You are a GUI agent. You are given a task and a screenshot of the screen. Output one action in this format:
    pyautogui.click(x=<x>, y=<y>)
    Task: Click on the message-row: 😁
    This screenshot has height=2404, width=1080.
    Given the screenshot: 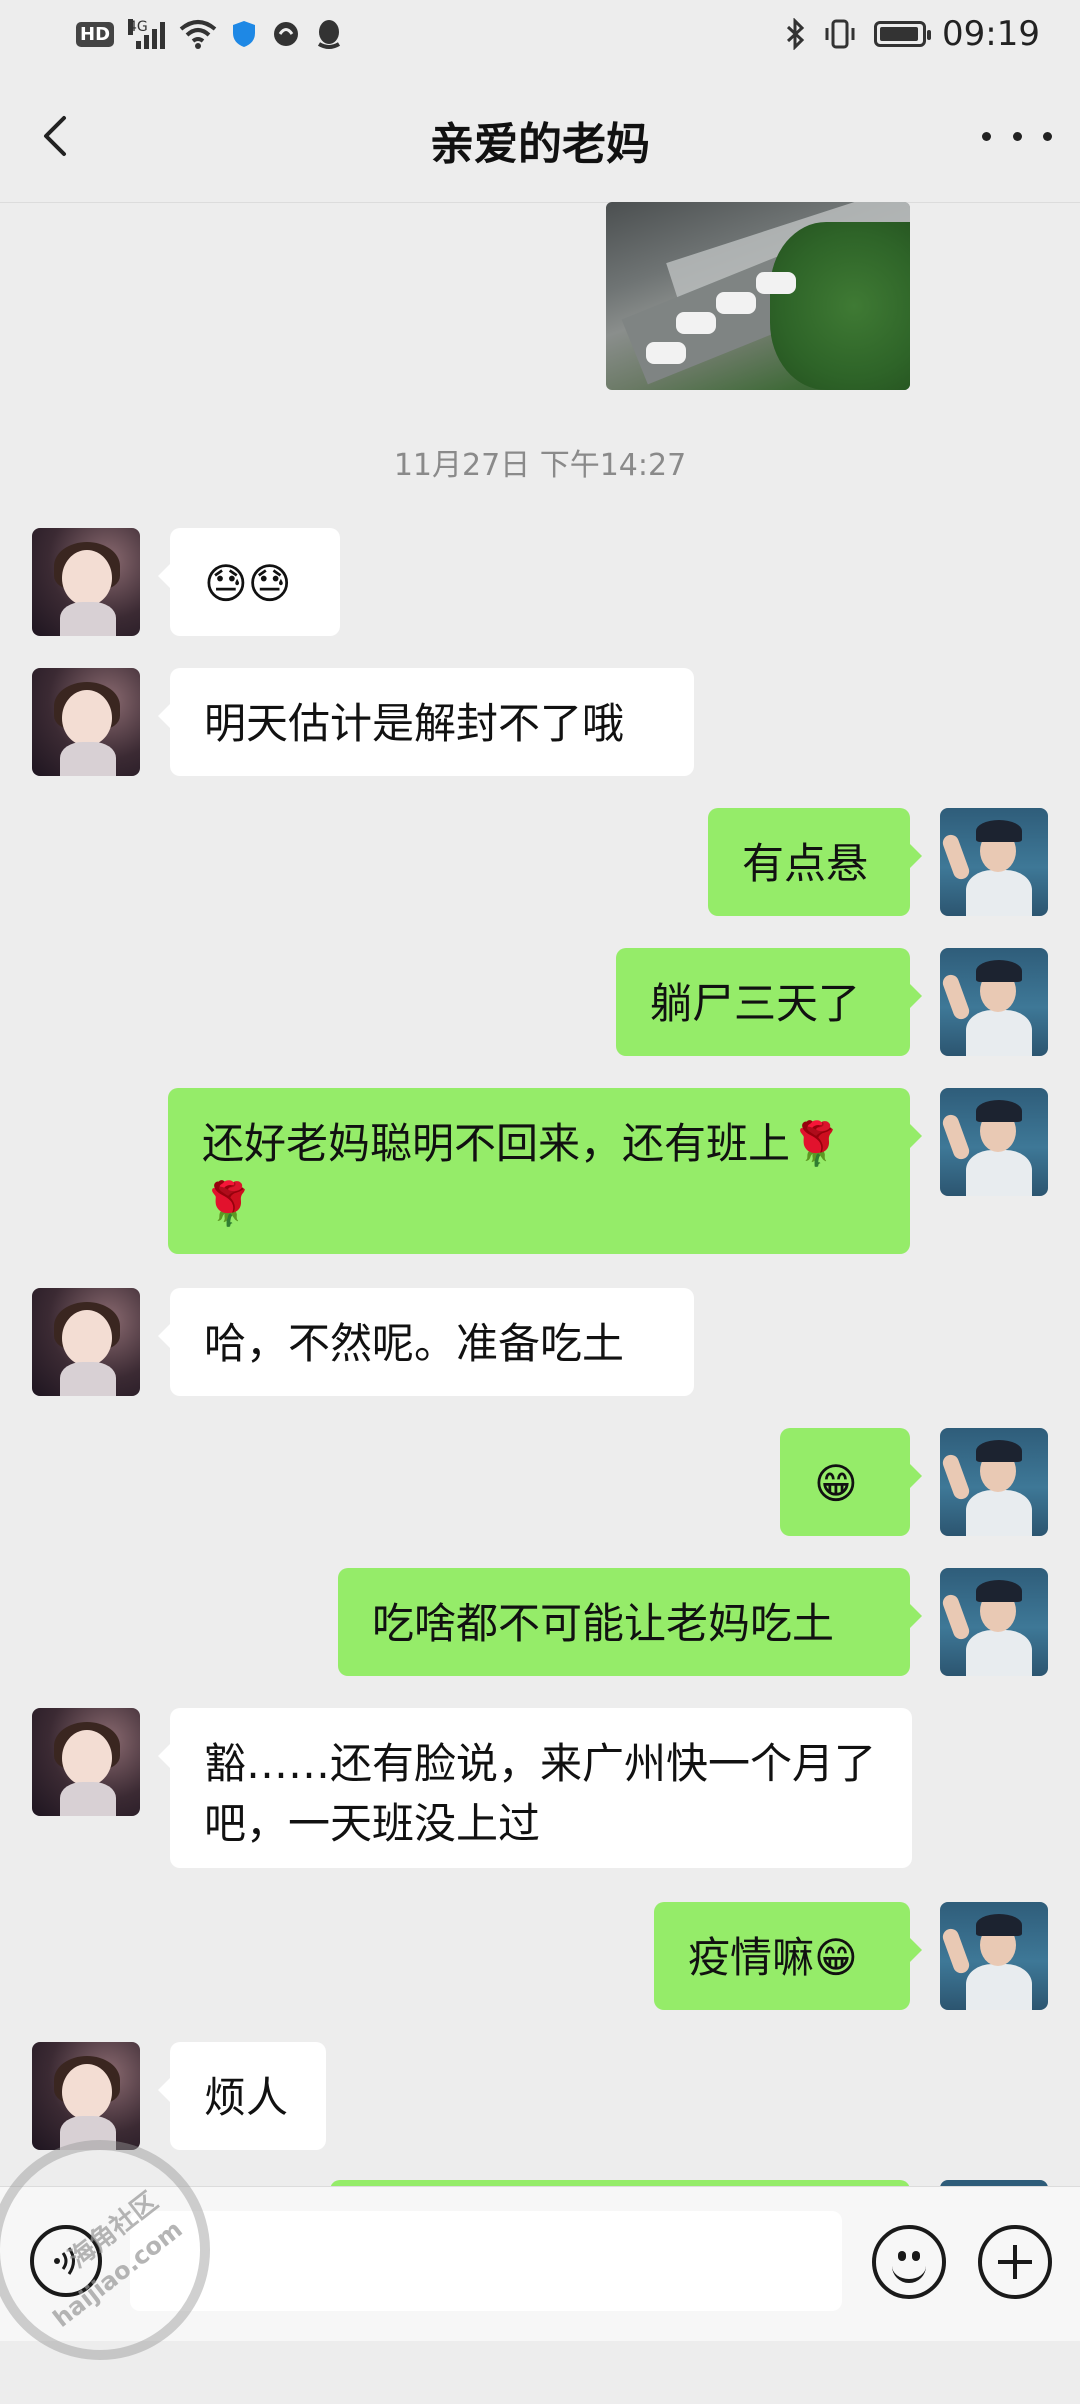 What is the action you would take?
    pyautogui.click(x=540, y=1483)
    